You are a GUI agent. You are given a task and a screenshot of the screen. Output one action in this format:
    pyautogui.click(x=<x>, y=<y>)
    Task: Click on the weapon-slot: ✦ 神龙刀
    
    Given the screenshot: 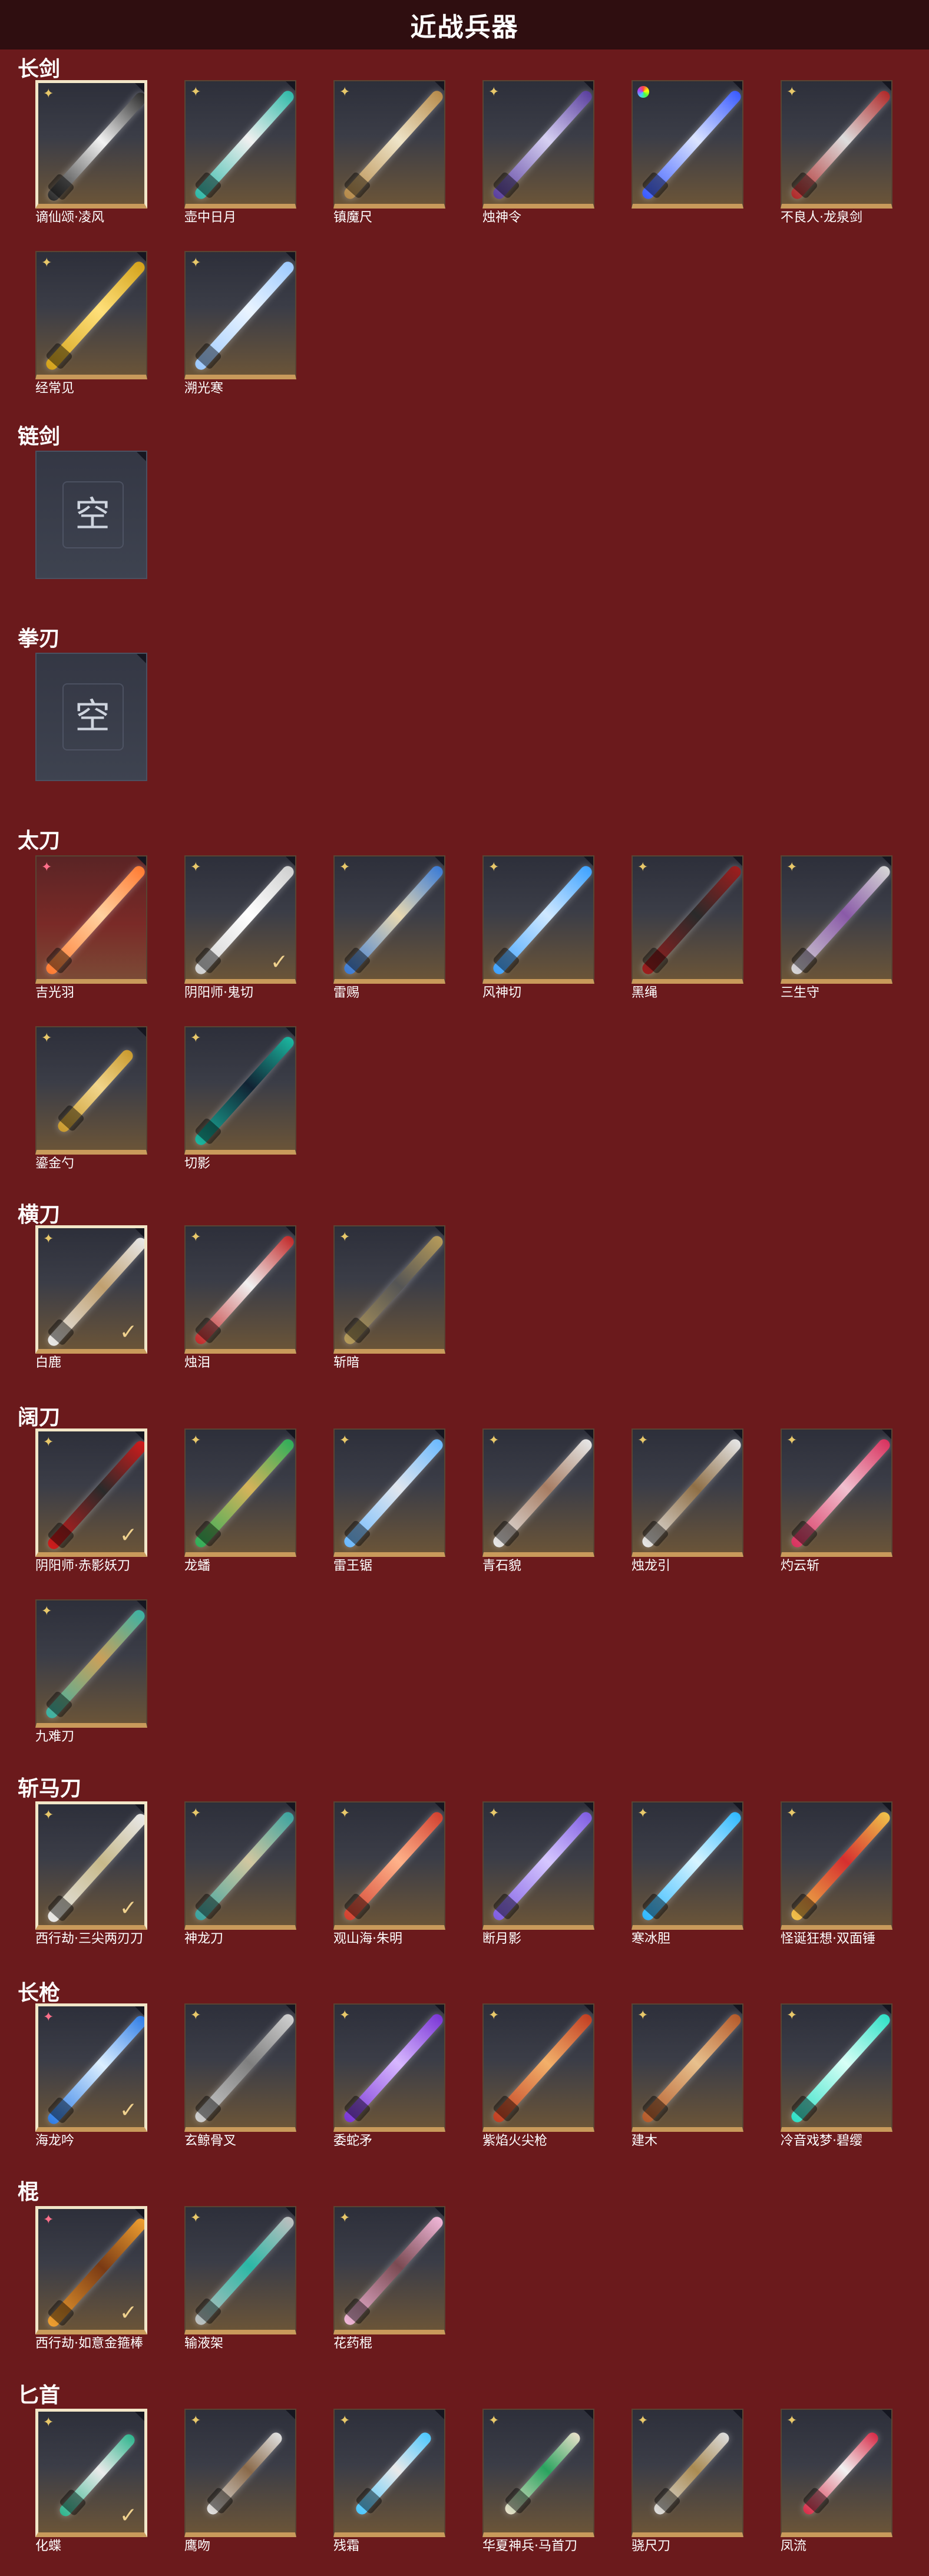 What is the action you would take?
    pyautogui.click(x=240, y=1873)
    